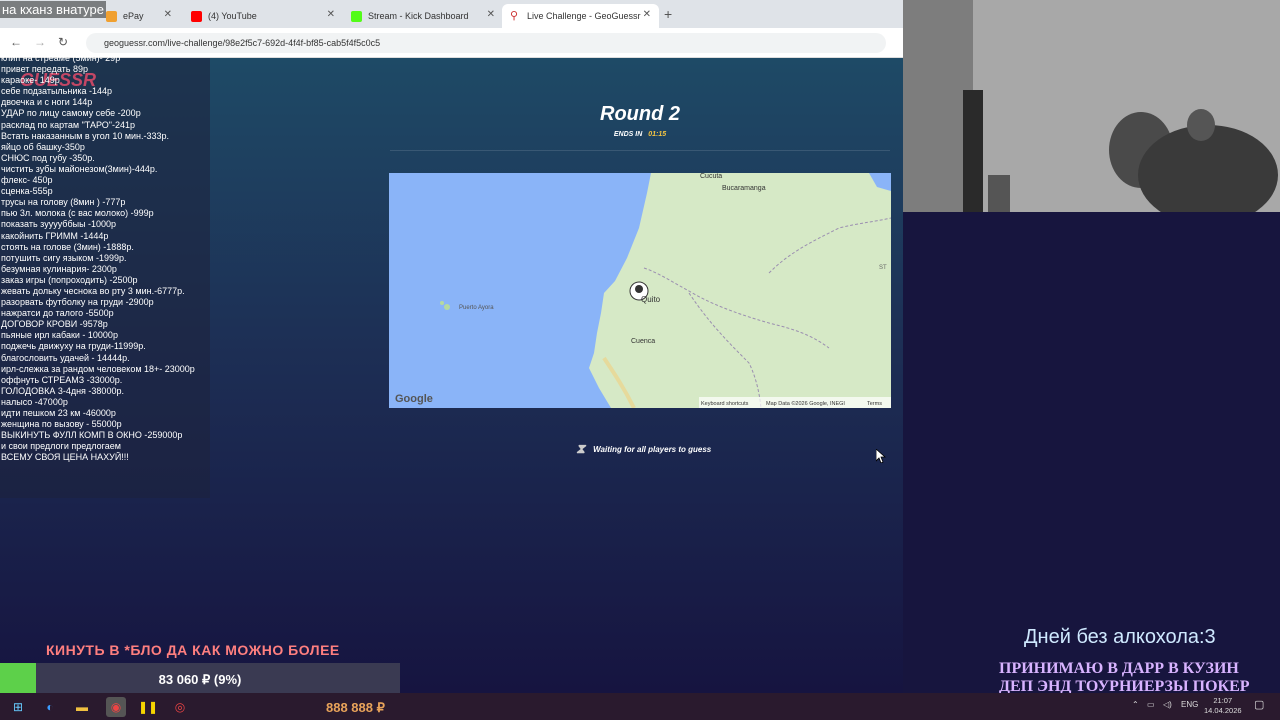  Describe the element at coordinates (34, 401) in the screenshot. I see `donation-item: налысо -47000р` at that location.